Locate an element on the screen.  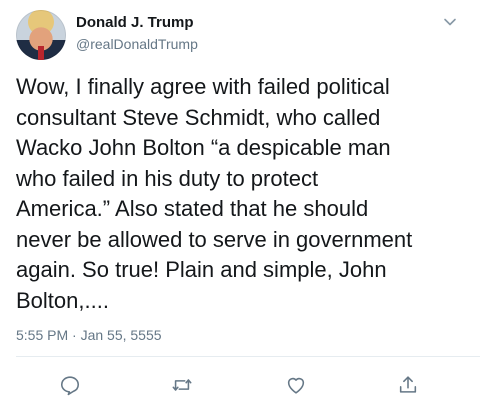
share-button is located at coordinates (408, 385).